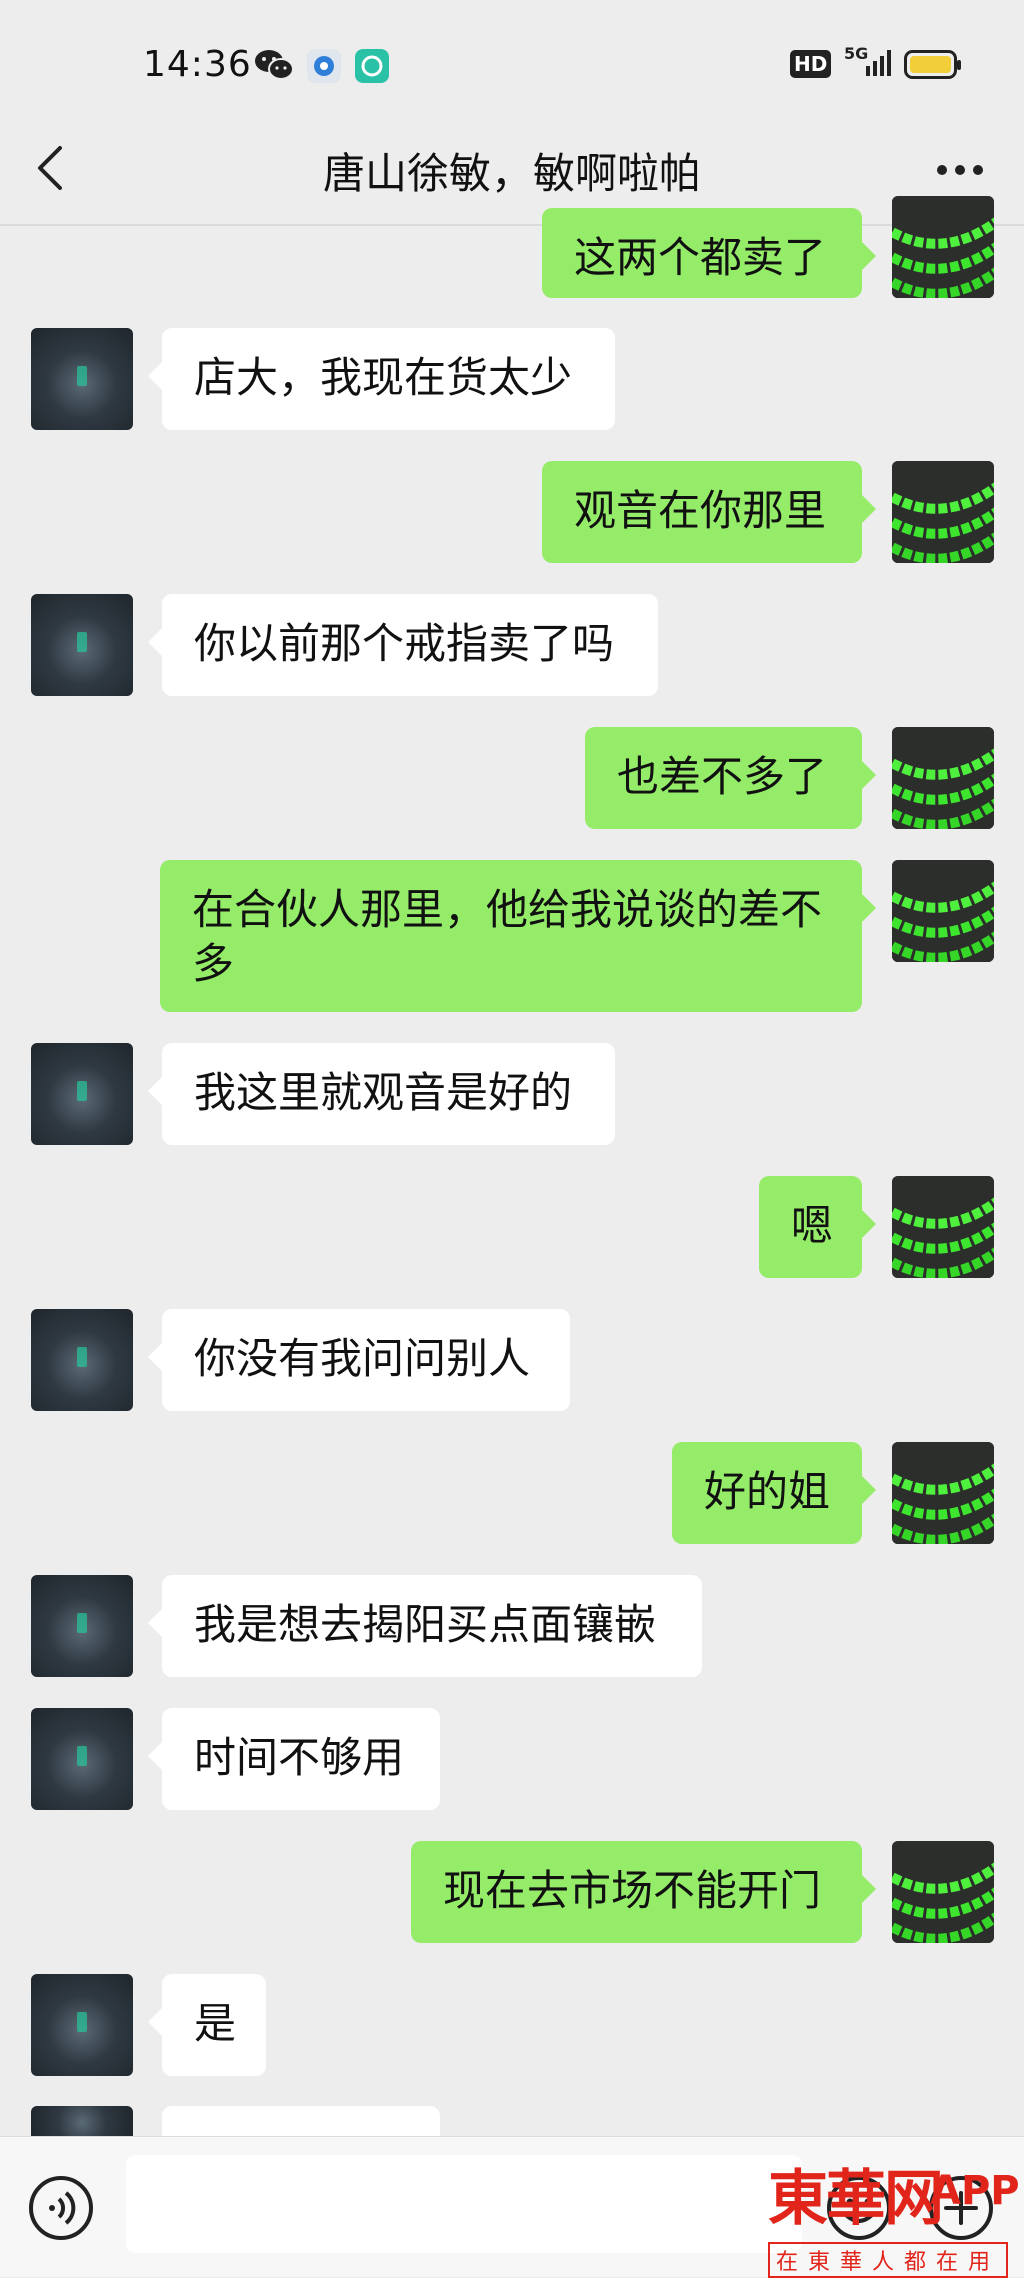 This screenshot has width=1024, height=2278. Describe the element at coordinates (301, 2121) in the screenshot. I see `message-bubble-incoming-partial` at that location.